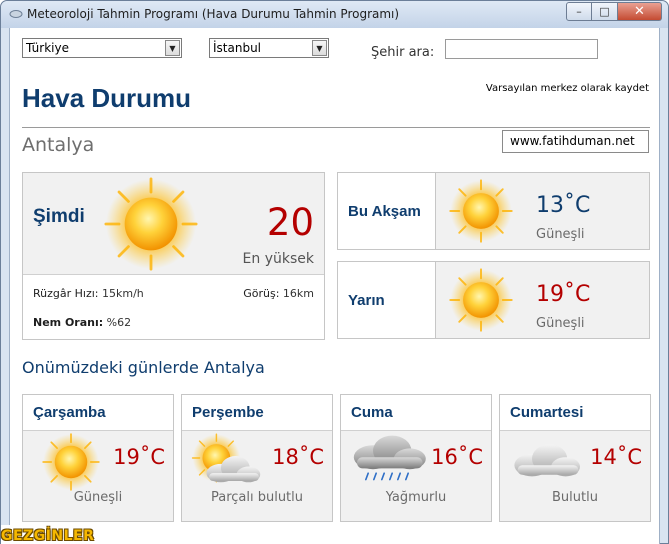 The width and height of the screenshot is (669, 544). I want to click on now-label: Şimdi, so click(59, 216).